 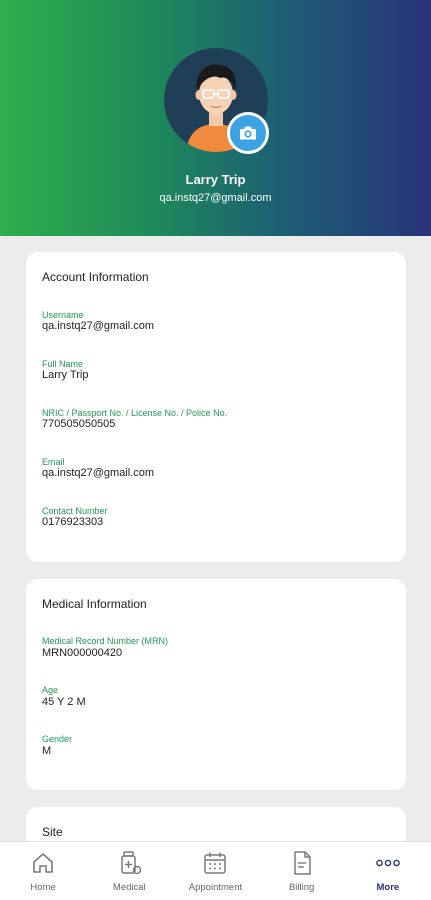 I want to click on nav-label-medical: Medical, so click(x=129, y=887).